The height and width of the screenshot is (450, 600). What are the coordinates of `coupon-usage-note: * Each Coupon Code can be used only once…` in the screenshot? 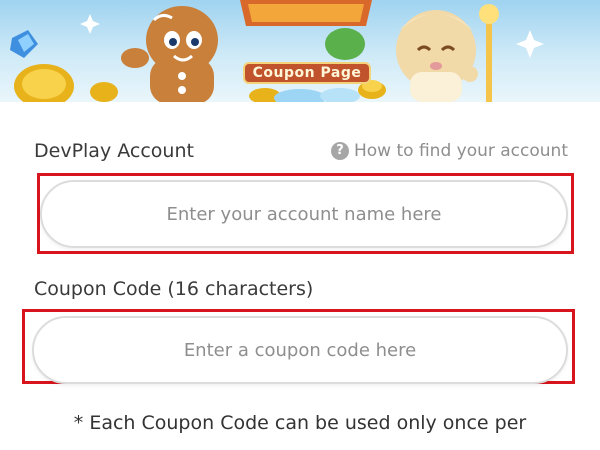 It's located at (300, 423).